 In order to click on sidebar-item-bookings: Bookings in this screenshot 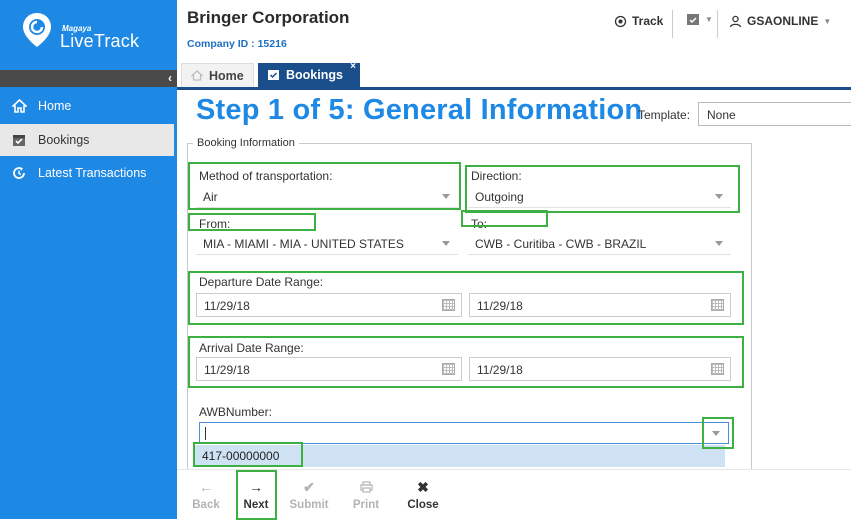, I will do `click(88, 140)`.